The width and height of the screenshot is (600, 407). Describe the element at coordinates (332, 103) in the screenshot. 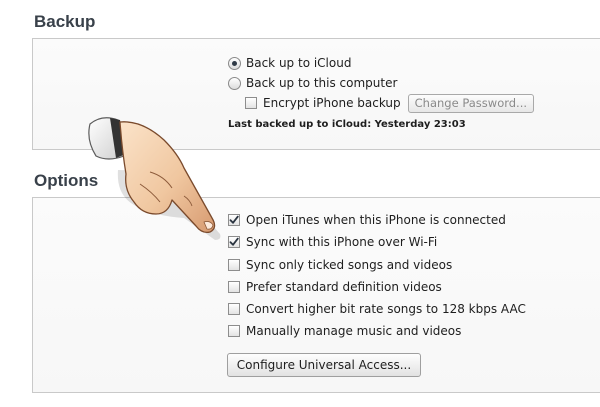

I see `encrypt-backup-label: Encrypt iPhone backup` at that location.